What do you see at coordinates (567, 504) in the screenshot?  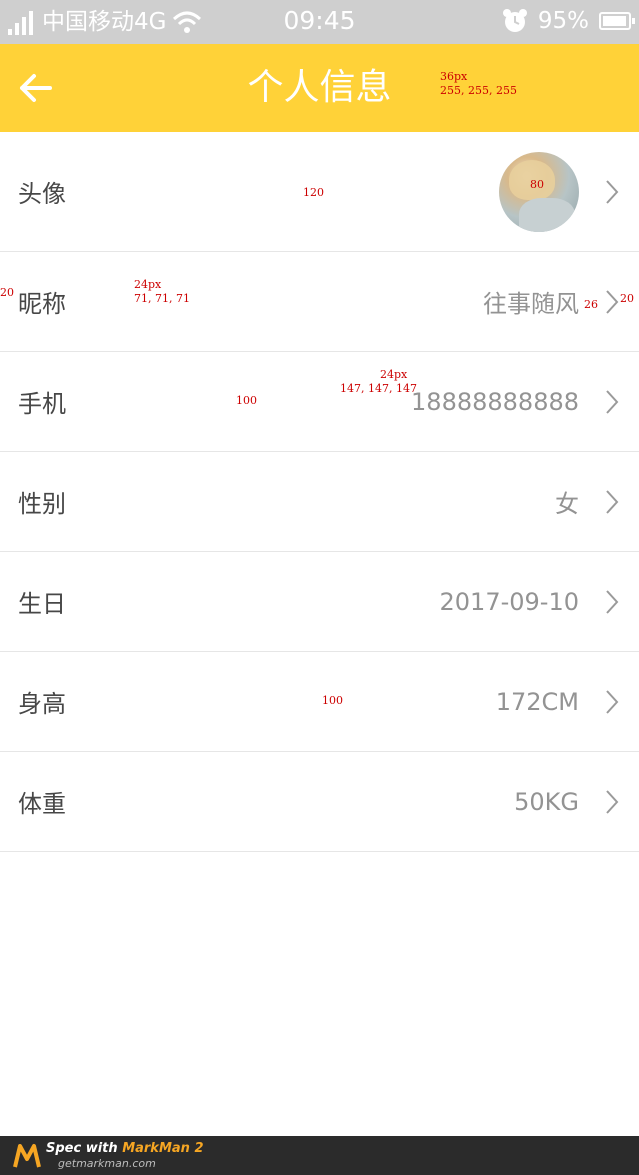 I see `row-value: 女` at bounding box center [567, 504].